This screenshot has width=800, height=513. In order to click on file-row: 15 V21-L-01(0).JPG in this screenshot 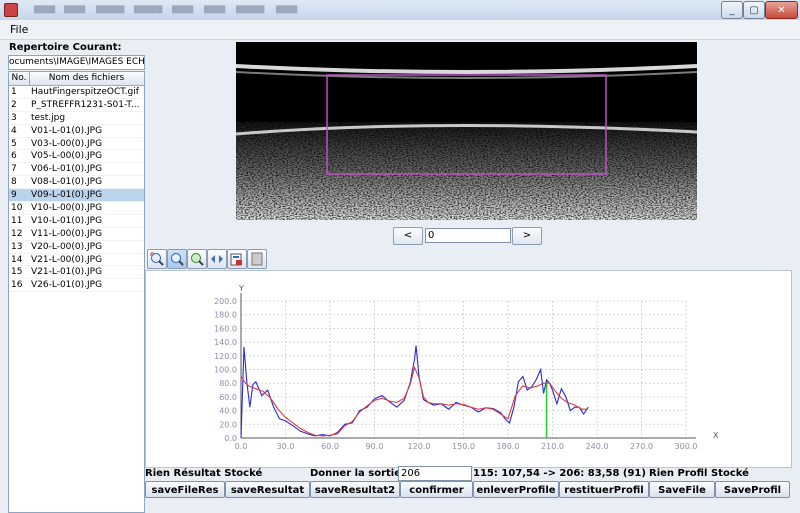, I will do `click(76, 273)`.